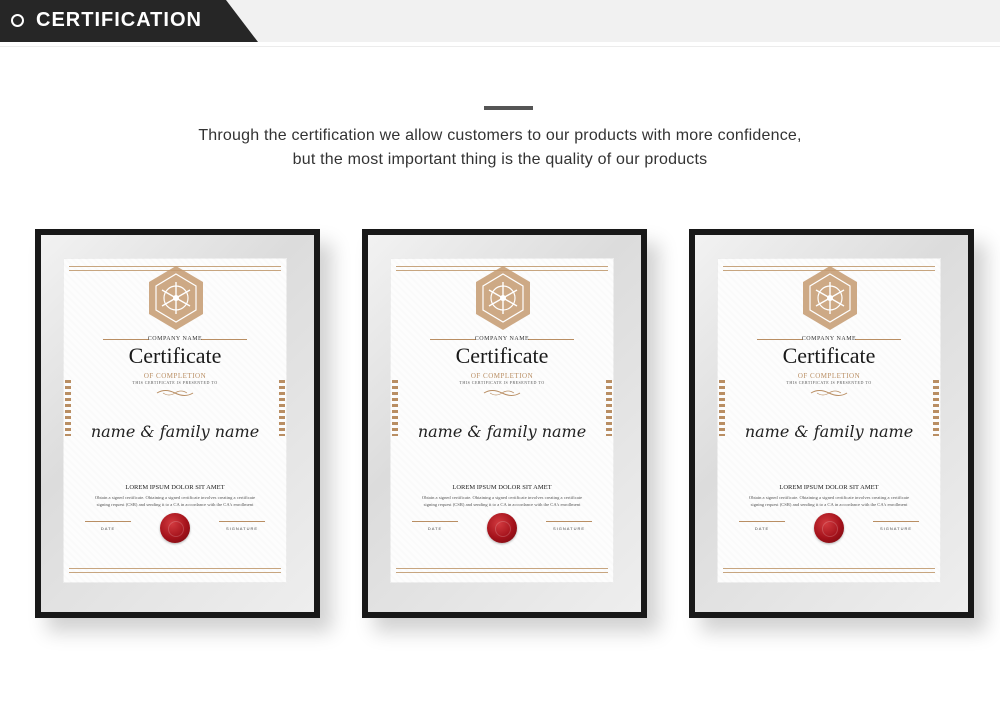 Image resolution: width=1000 pixels, height=707 pixels. What do you see at coordinates (500, 46) in the screenshot?
I see `header-divider` at bounding box center [500, 46].